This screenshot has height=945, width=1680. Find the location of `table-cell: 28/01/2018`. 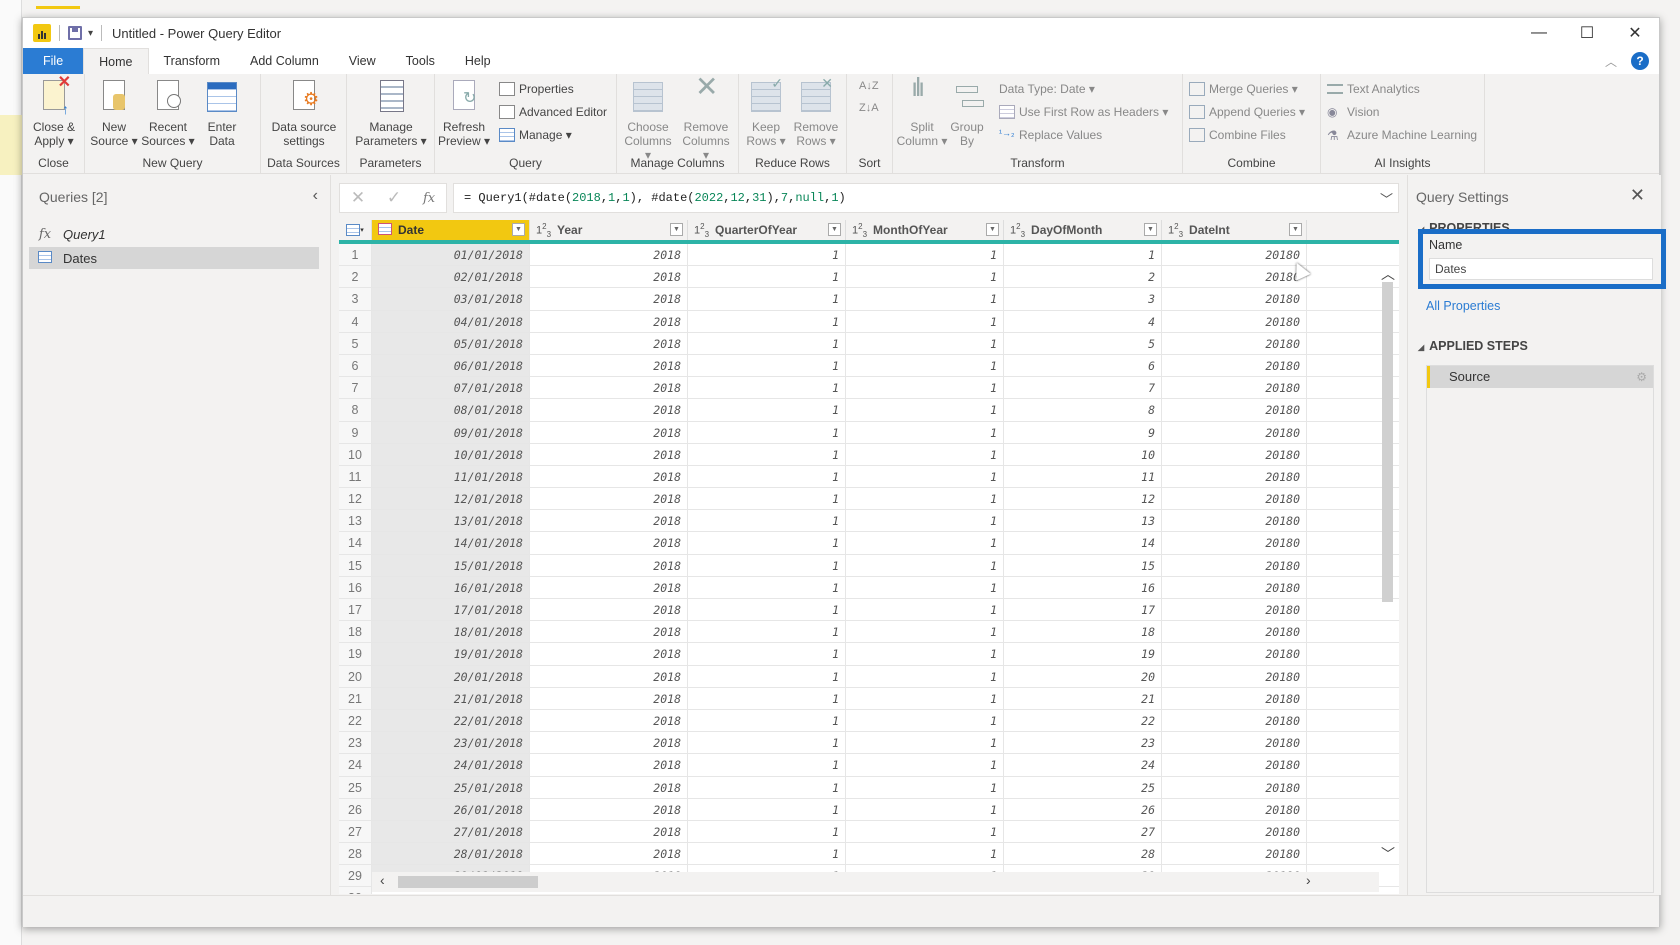

table-cell: 28/01/2018 is located at coordinates (451, 854).